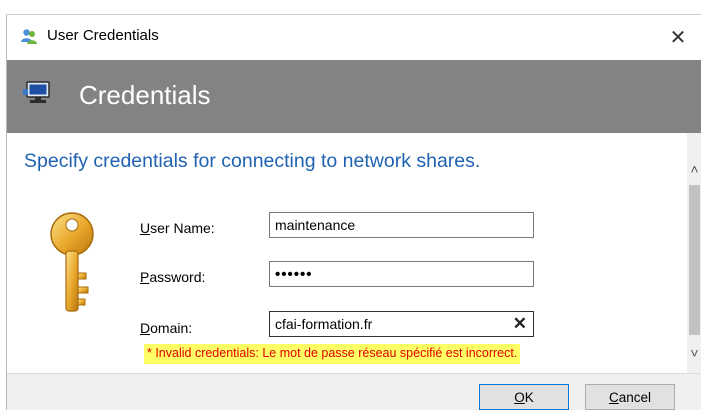  I want to click on domain-input: cfai-formation.fr ✕, so click(401, 324).